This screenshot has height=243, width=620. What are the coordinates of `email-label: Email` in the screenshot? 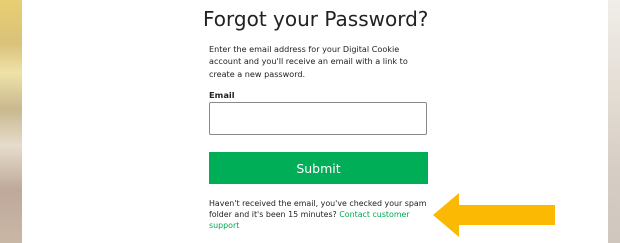 It's located at (222, 95).